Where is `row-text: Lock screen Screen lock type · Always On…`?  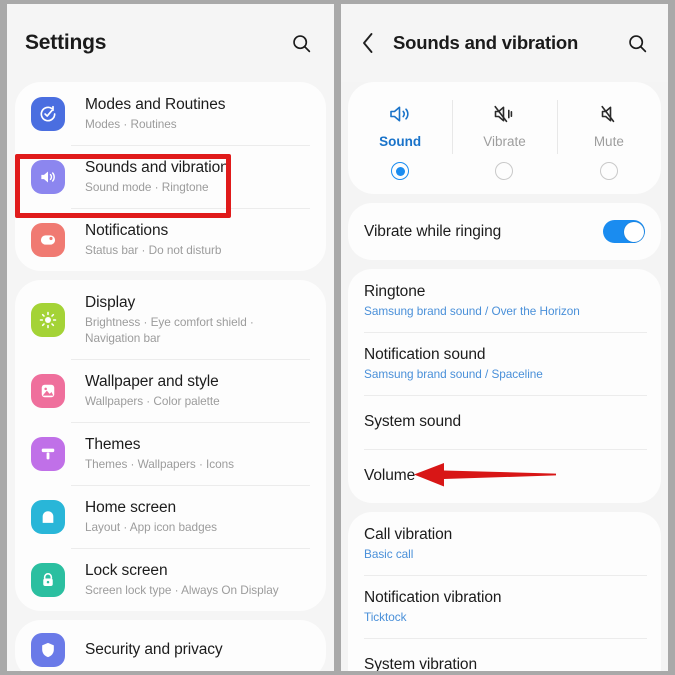 row-text: Lock screen Screen lock type · Always On… is located at coordinates (182, 579).